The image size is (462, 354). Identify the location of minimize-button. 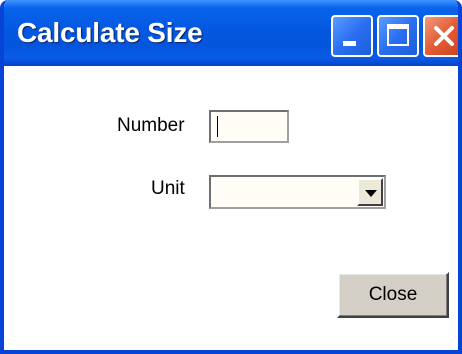
(352, 36).